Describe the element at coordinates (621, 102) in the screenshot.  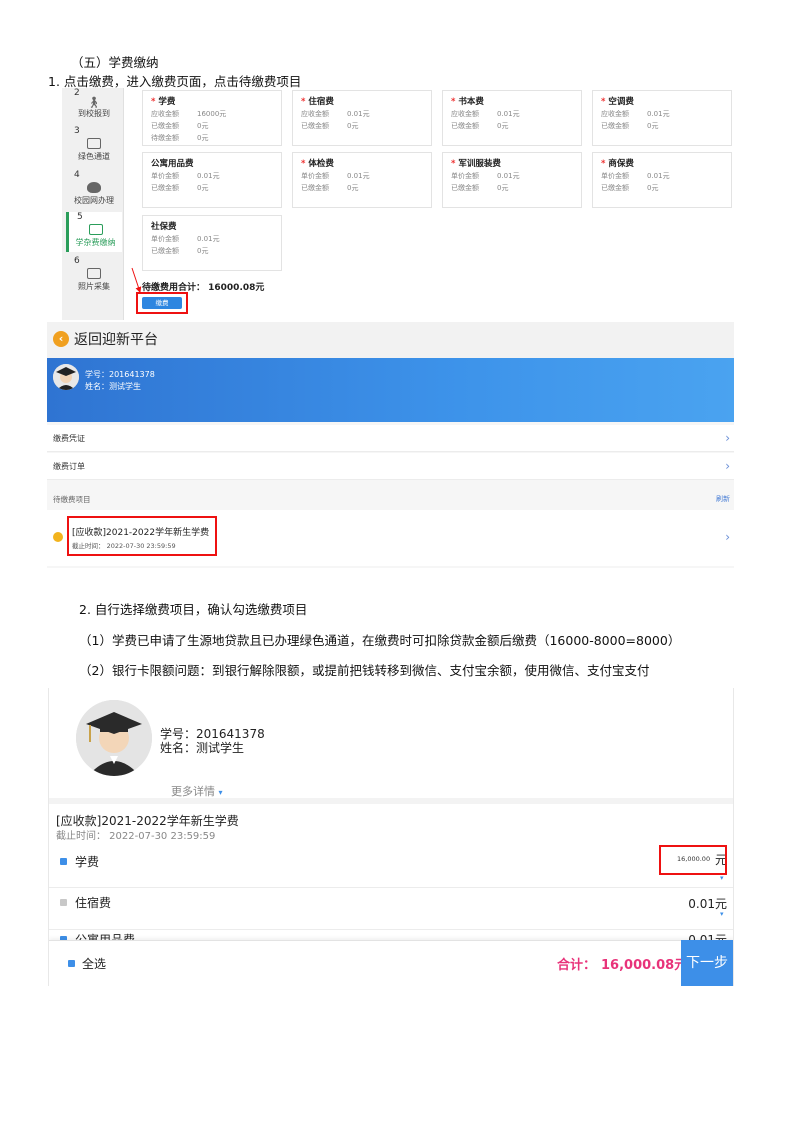
I see `fee-name: 空调费` at that location.